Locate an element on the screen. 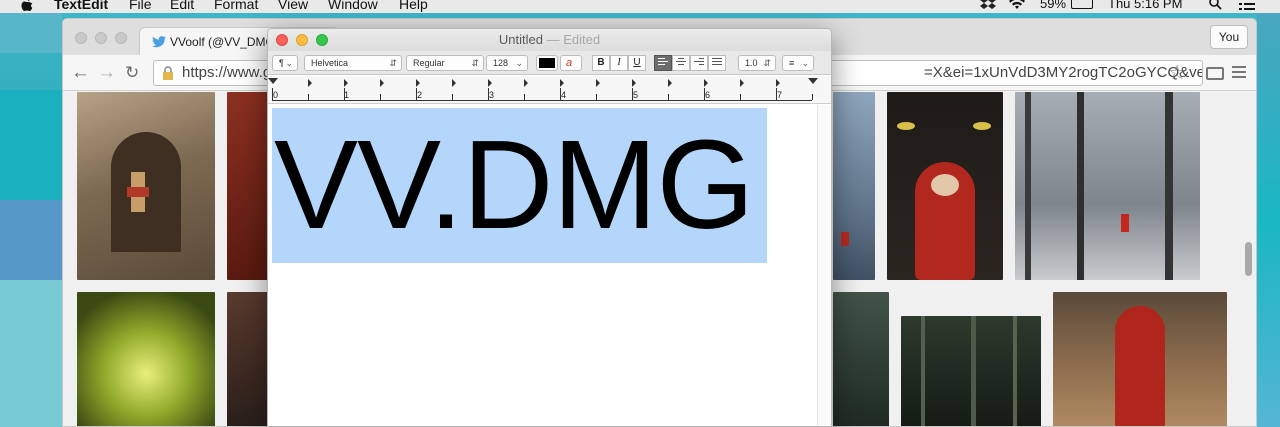 This screenshot has width=1280, height=427. menu-file: File is located at coordinates (140, 6).